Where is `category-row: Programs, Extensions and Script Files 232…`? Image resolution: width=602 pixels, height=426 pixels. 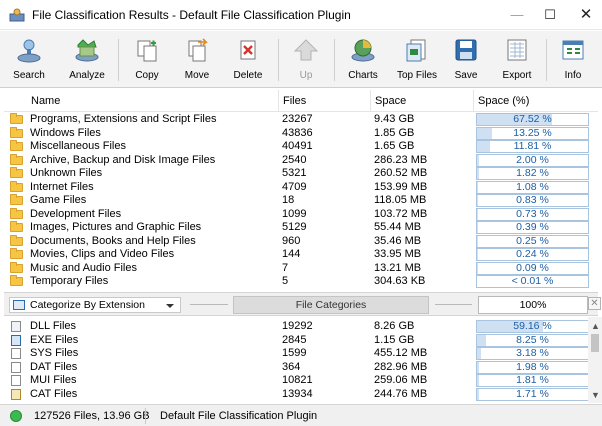
category-row: Programs, Extensions and Script Files 232… is located at coordinates (301, 120).